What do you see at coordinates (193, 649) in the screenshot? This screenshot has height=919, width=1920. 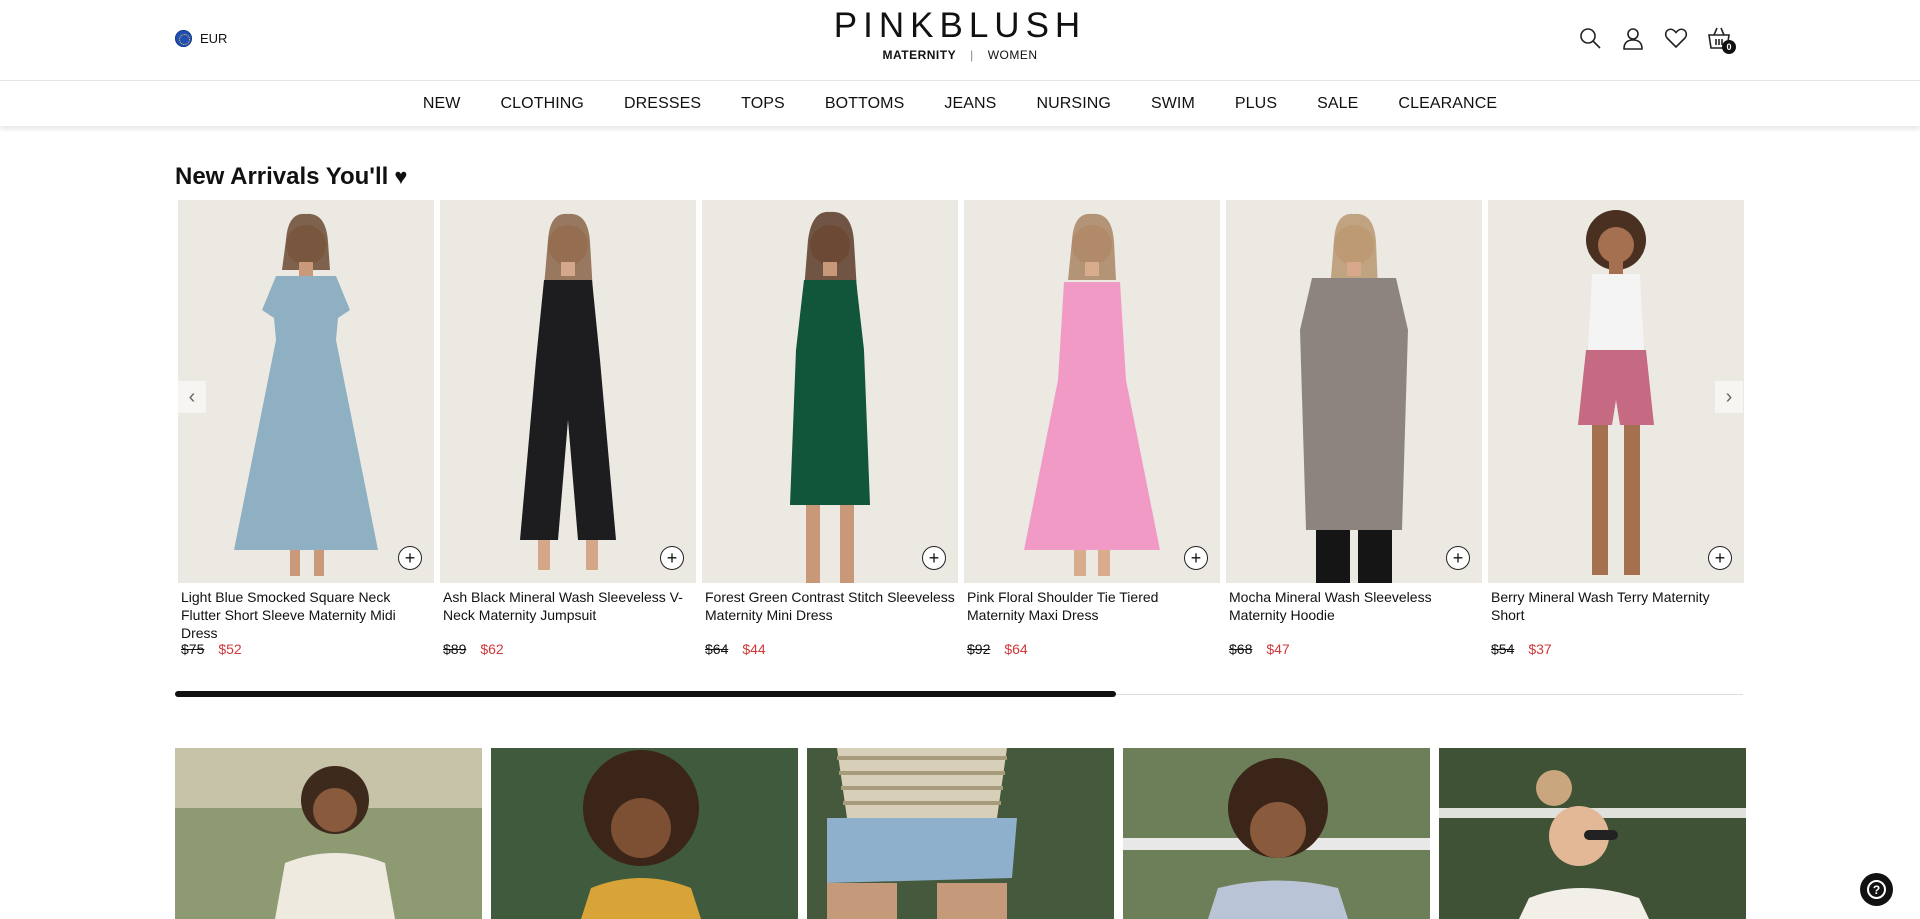 I see `original-price: $75` at bounding box center [193, 649].